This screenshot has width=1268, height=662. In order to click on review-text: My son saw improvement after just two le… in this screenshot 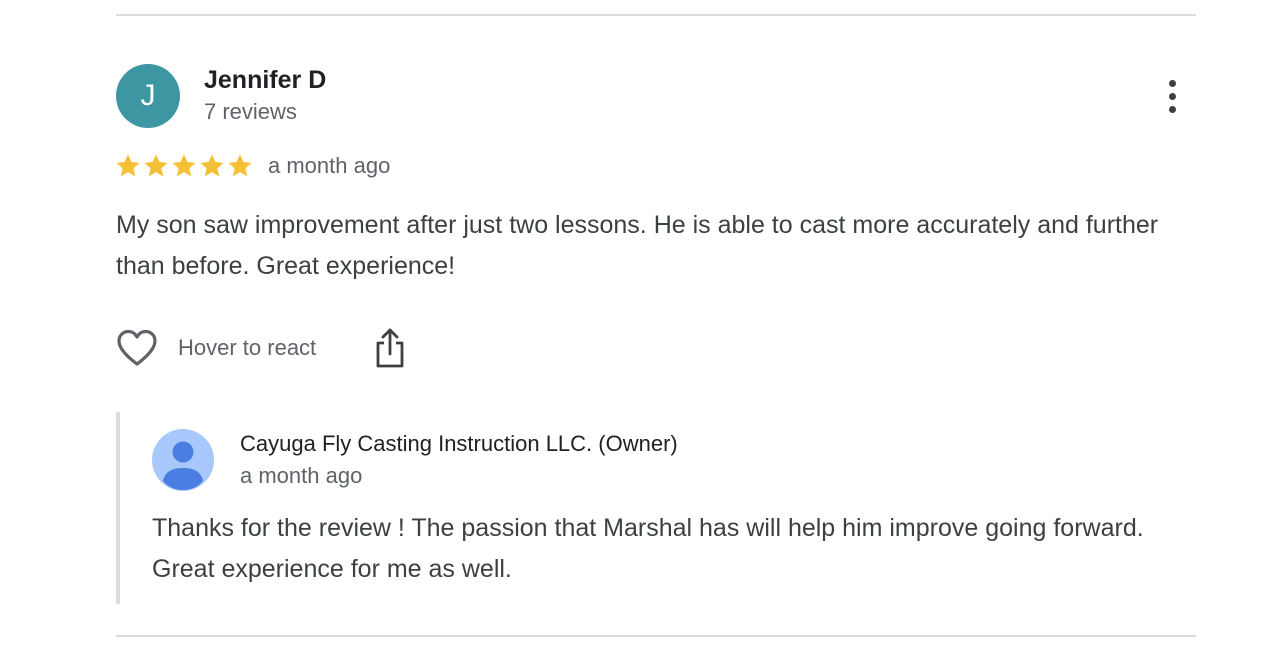, I will do `click(637, 245)`.